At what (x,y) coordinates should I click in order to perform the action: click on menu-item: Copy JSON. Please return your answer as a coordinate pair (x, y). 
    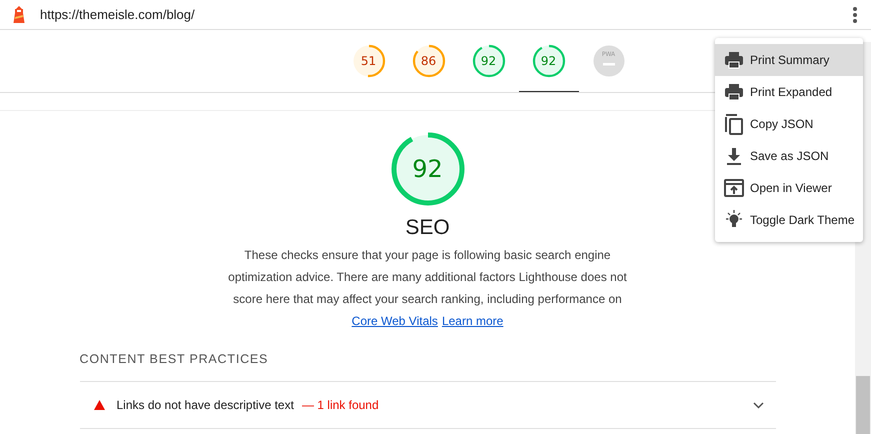
    Looking at the image, I should click on (789, 124).